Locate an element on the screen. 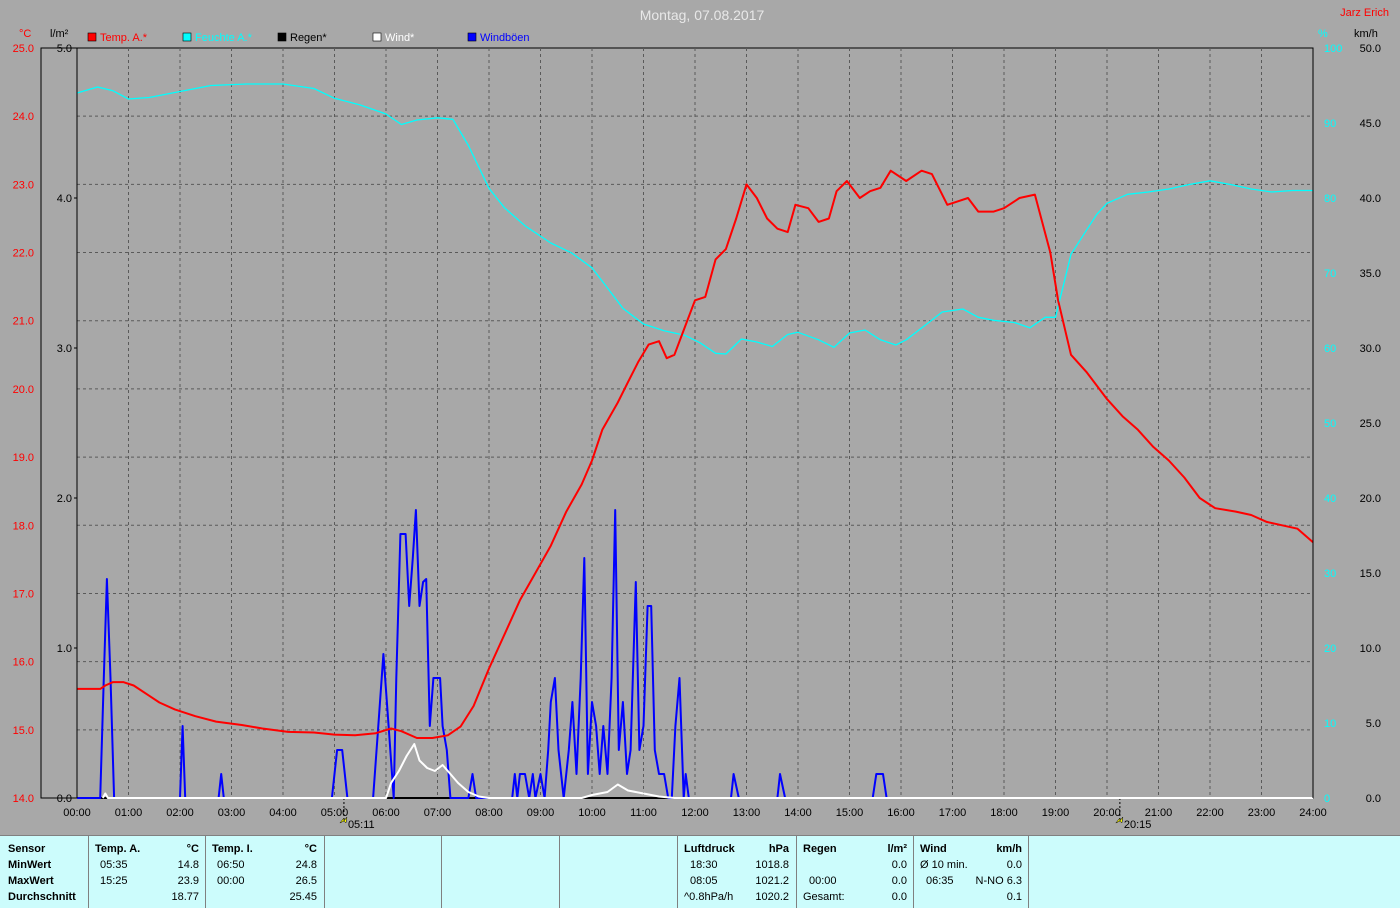 The height and width of the screenshot is (908, 1400). humidity-tick-label: 60 is located at coordinates (1330, 349).